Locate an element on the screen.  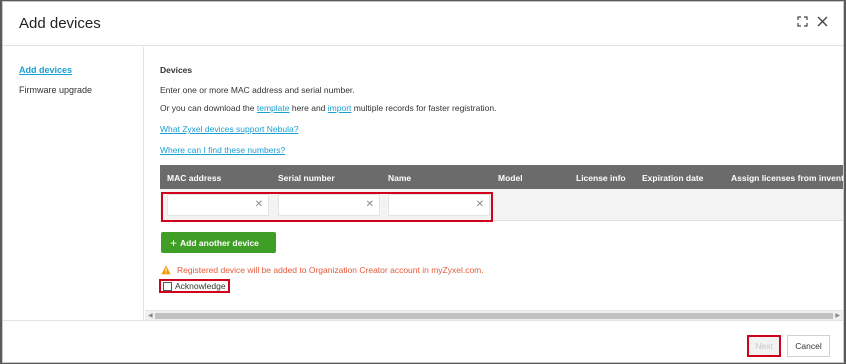
column-assign-licenses: Assign licenses from invent is located at coordinates (787, 178).